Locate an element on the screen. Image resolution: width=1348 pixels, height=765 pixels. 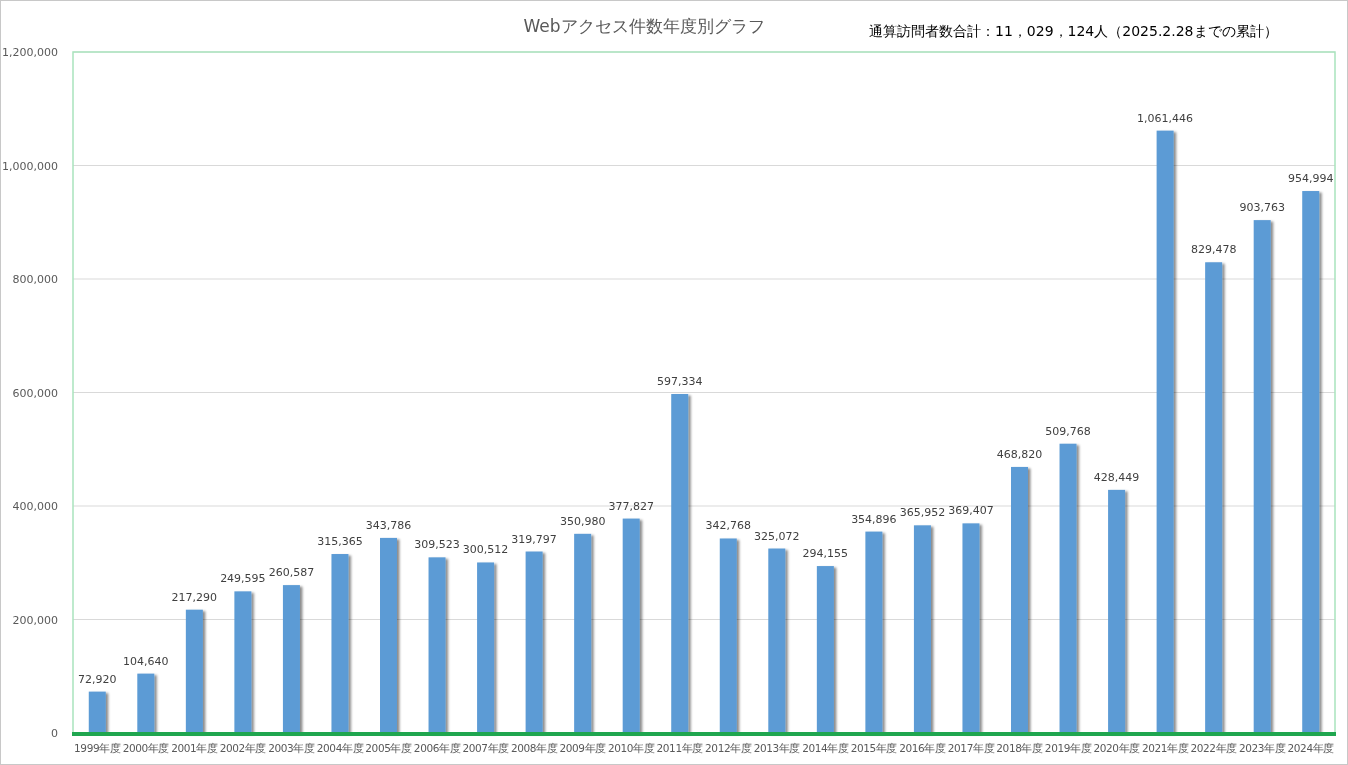
x-tick-label: 2021年度 is located at coordinates (1165, 748).